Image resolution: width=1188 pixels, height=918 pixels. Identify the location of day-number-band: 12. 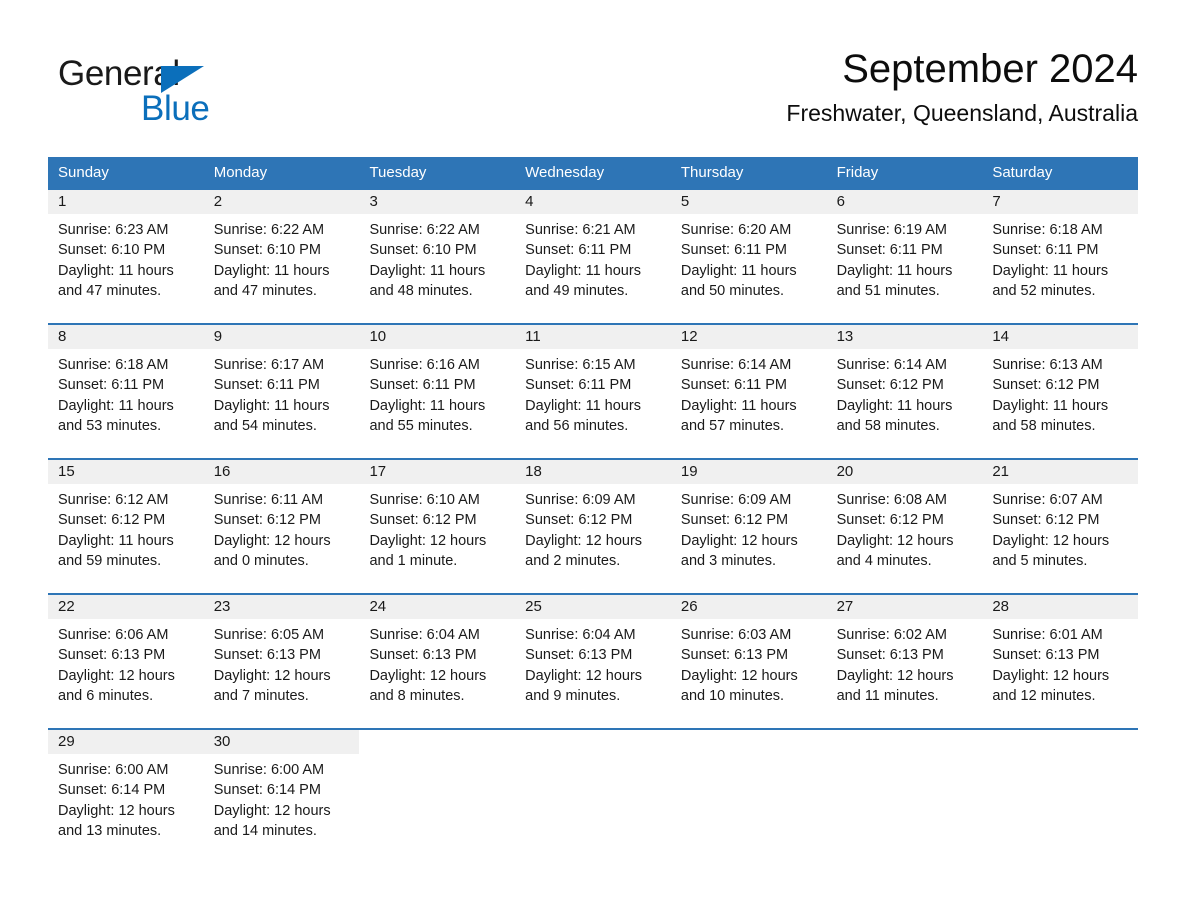
(748, 337).